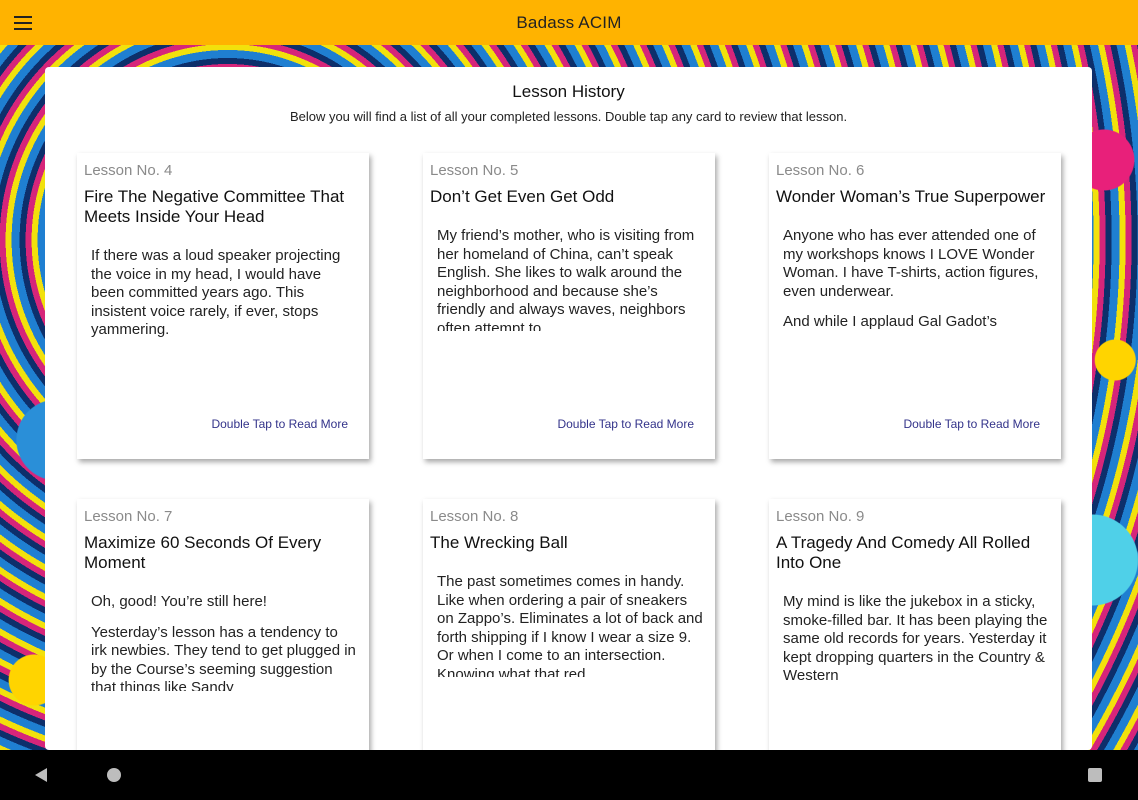  Describe the element at coordinates (203, 552) in the screenshot. I see `lesson-title: Maximize 60 Seconds Of Every Moment` at that location.